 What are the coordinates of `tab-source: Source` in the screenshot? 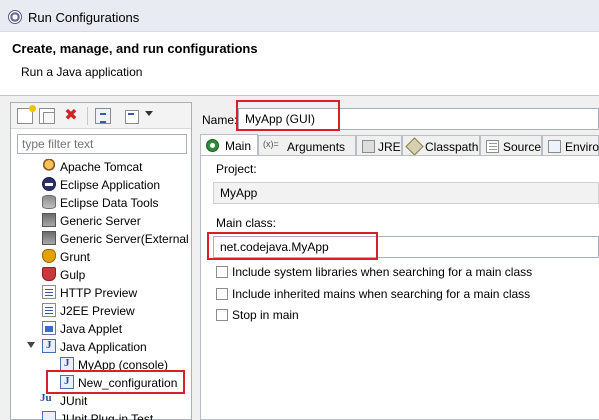 It's located at (511, 145).